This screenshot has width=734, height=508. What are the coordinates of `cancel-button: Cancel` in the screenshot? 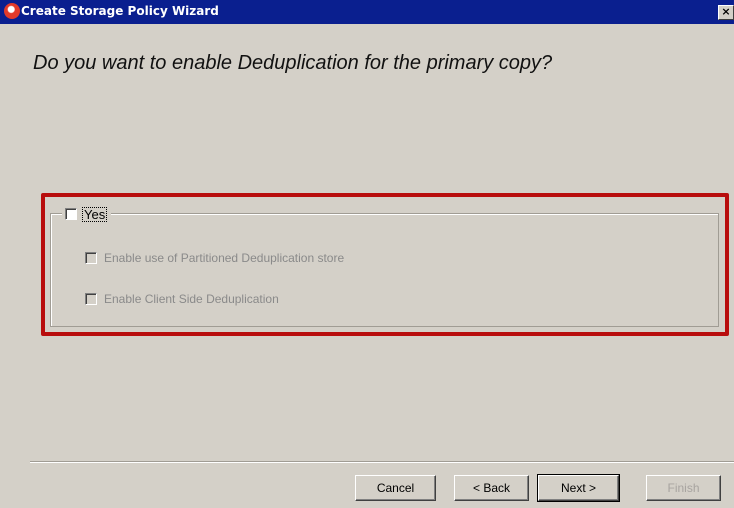 It's located at (395, 488).